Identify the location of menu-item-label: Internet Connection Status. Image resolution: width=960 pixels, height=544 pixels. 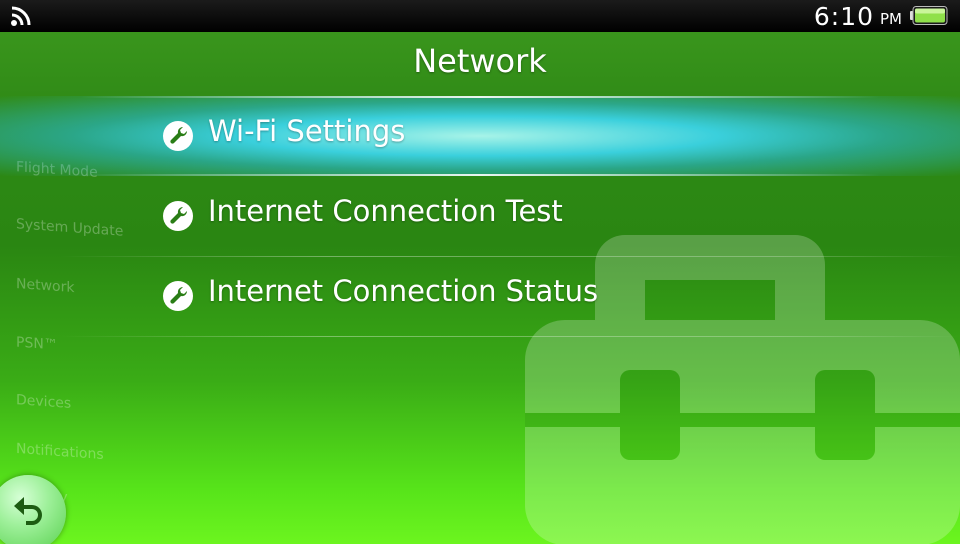
(403, 291).